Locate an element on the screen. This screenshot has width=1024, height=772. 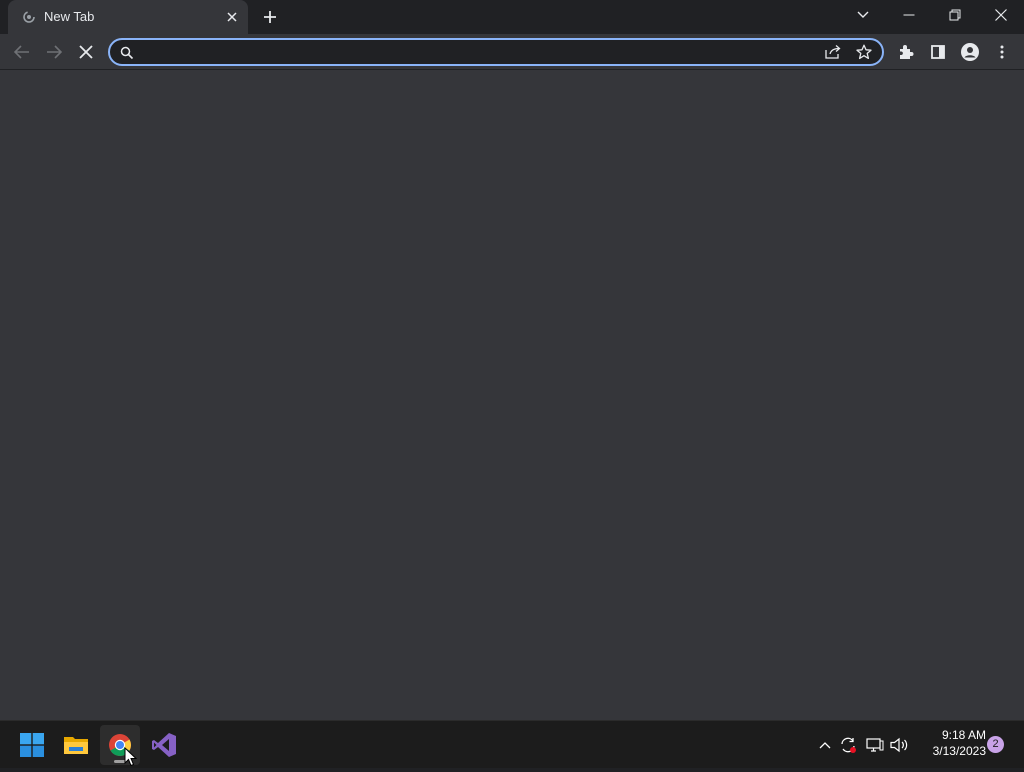
search-icon is located at coordinates (127, 53).